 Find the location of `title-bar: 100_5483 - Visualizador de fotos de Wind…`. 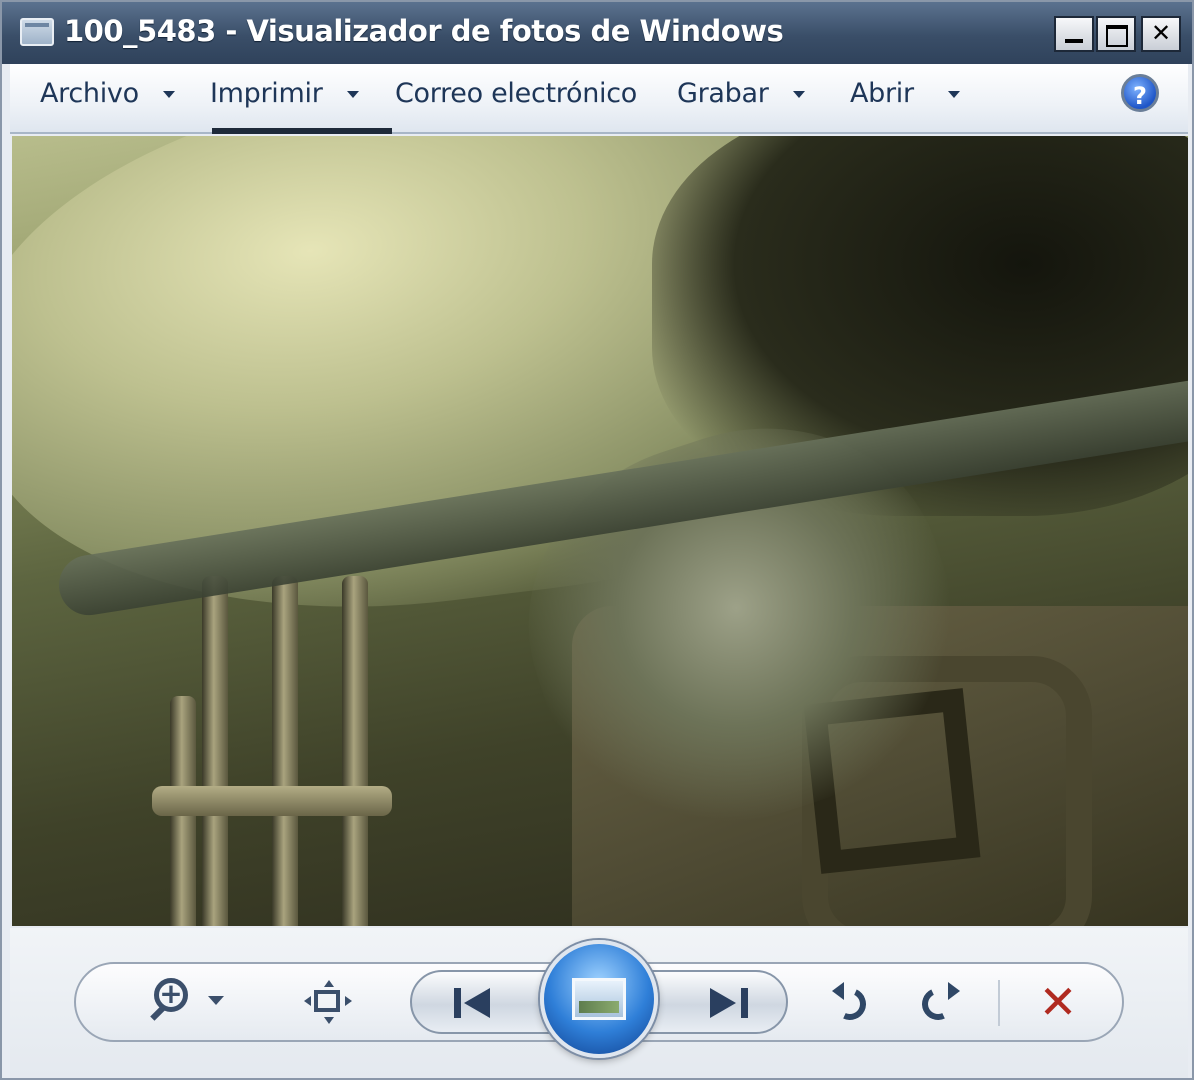

title-bar: 100_5483 - Visualizador de fotos de Wind… is located at coordinates (597, 33).